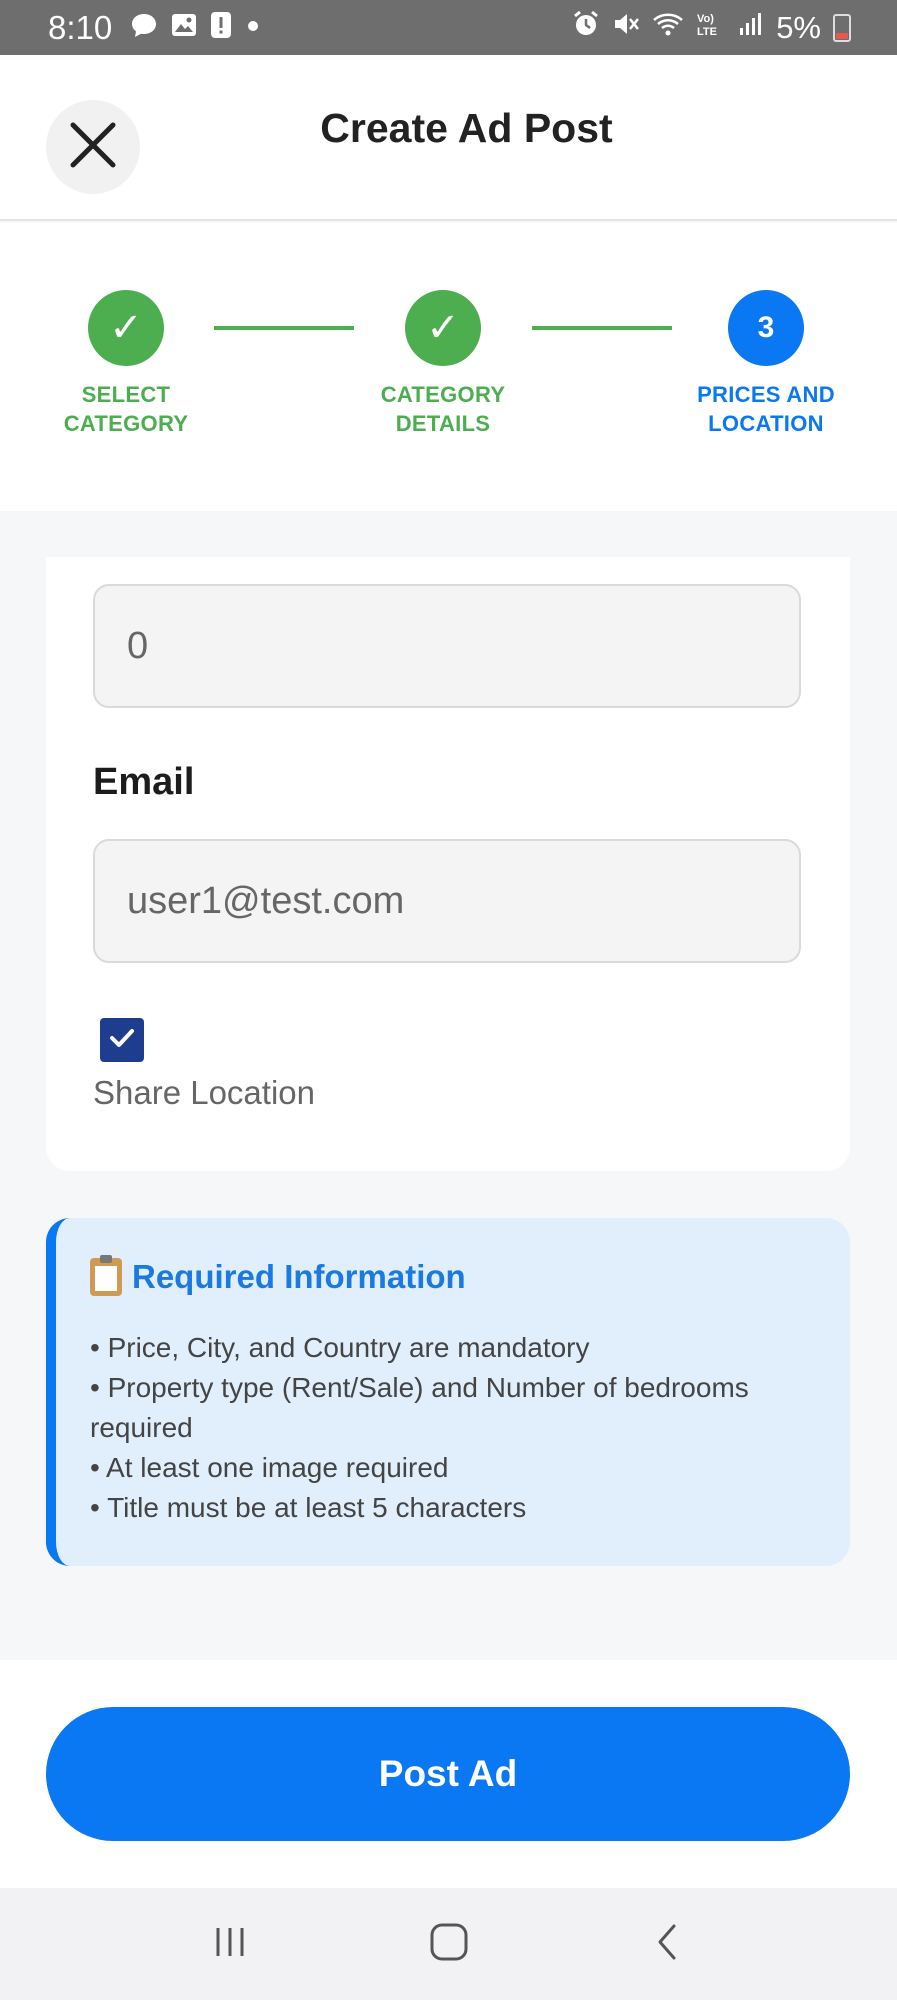  I want to click on step-label: DETAILS, so click(443, 423).